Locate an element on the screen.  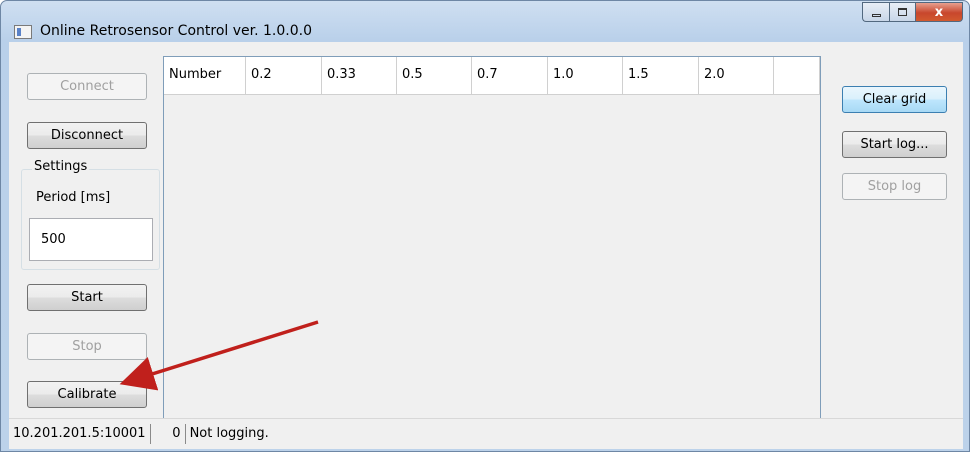
close-icon: x is located at coordinates (939, 12).